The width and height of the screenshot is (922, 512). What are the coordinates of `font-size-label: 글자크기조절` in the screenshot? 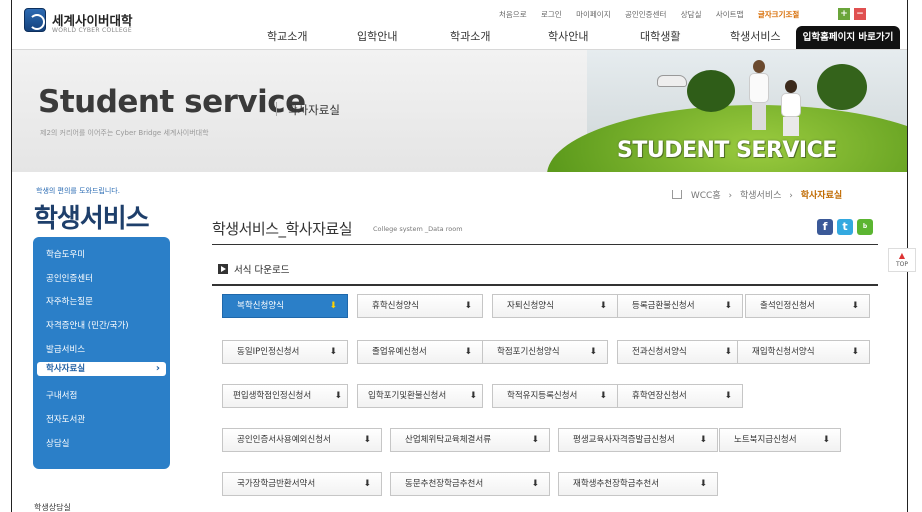 It's located at (778, 14).